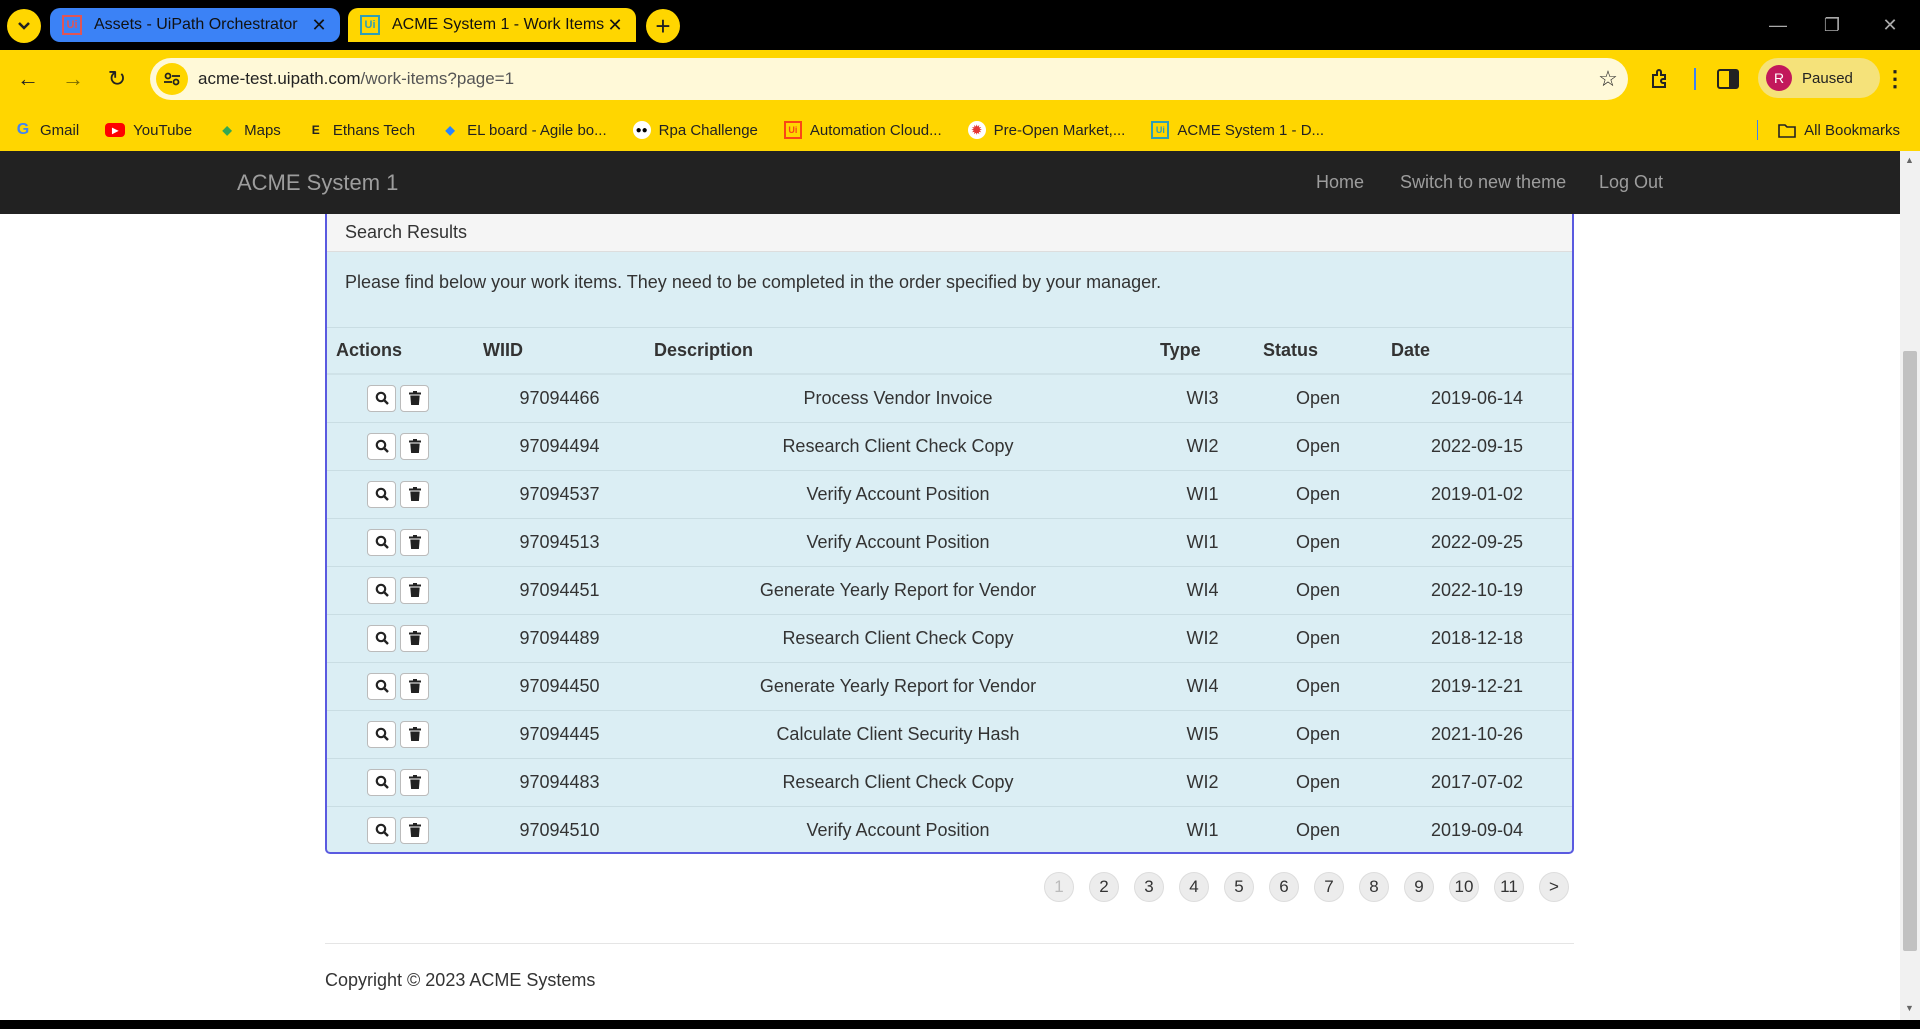 The width and height of the screenshot is (1920, 1029). What do you see at coordinates (1728, 79) in the screenshot?
I see `side-panel-icon` at bounding box center [1728, 79].